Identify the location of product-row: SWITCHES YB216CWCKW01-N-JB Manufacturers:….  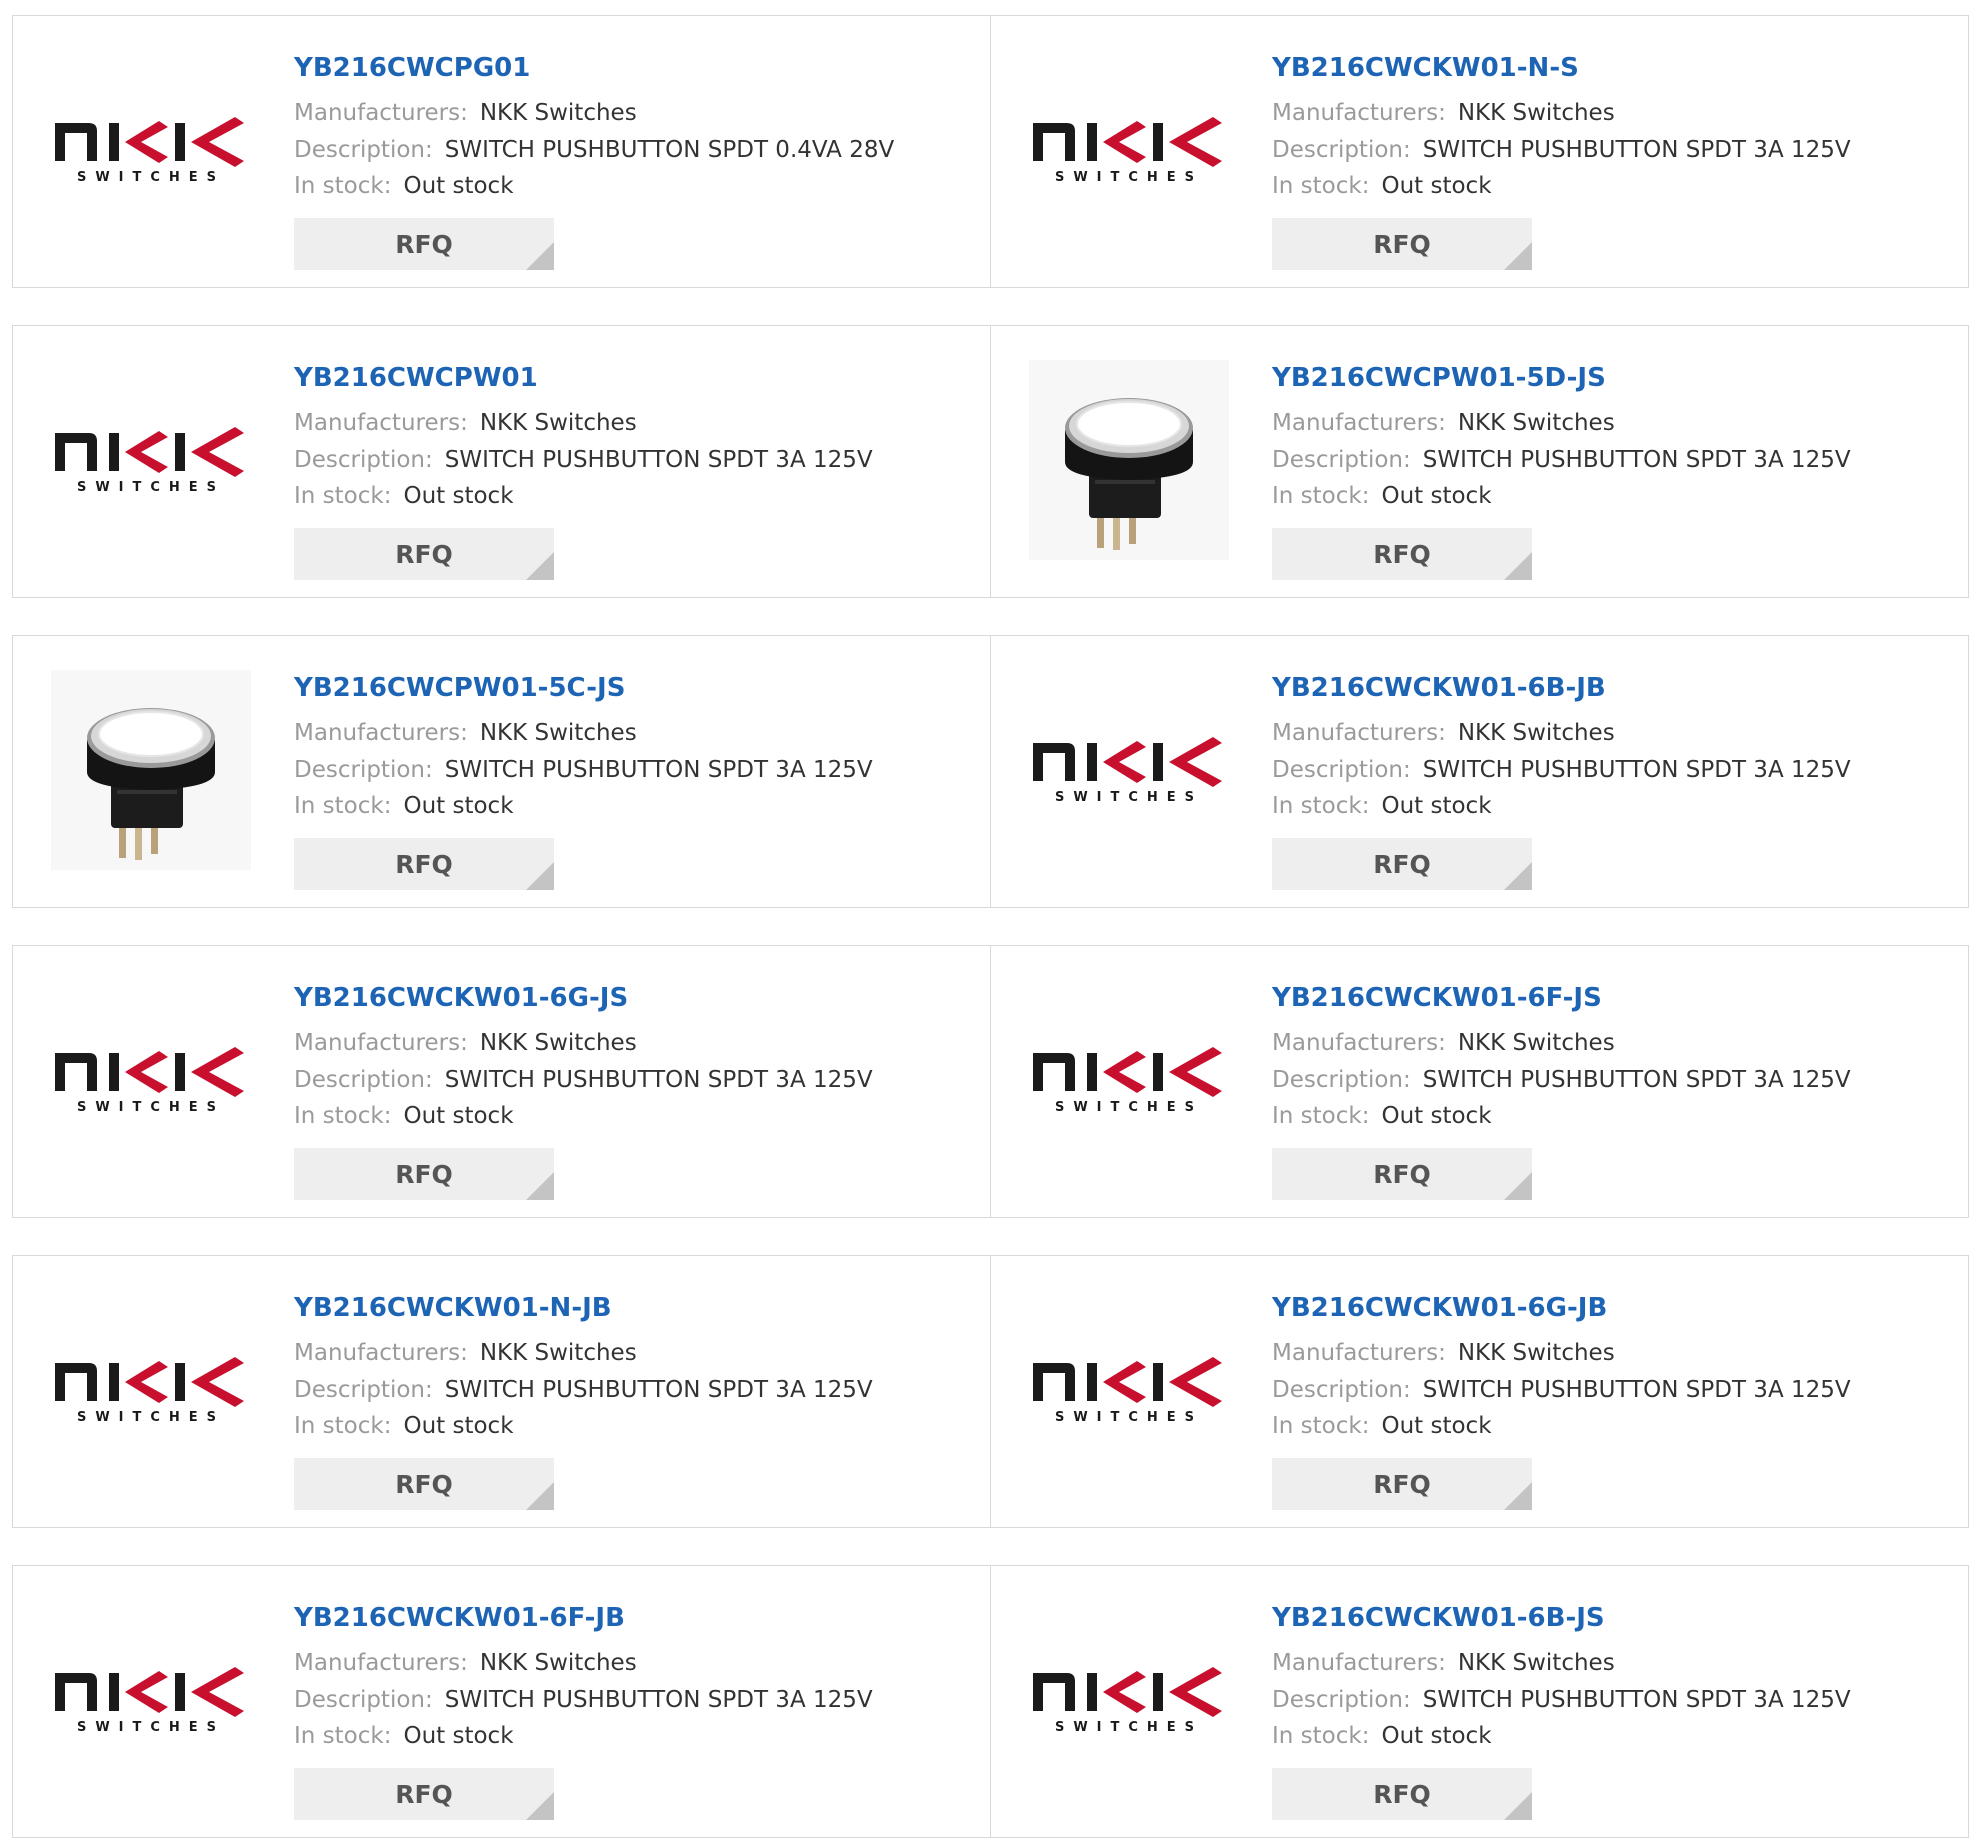
(990, 1391).